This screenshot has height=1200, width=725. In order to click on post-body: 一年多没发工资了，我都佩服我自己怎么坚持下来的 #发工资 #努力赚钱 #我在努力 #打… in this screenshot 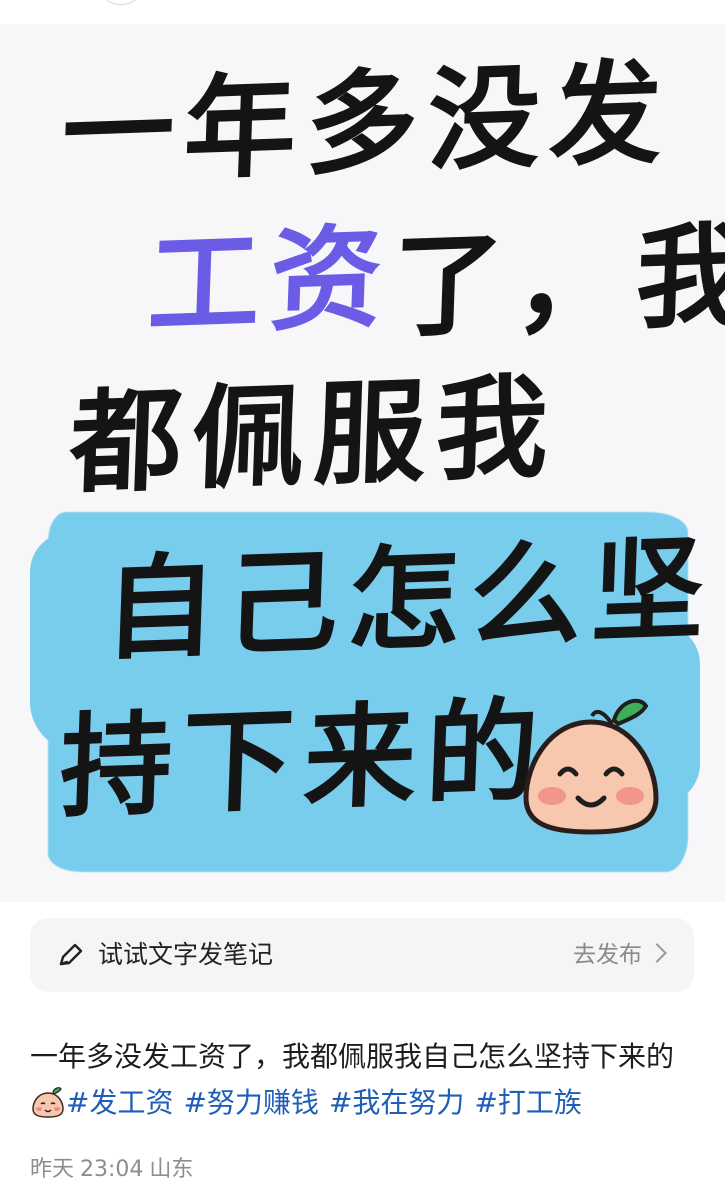, I will do `click(365, 1080)`.